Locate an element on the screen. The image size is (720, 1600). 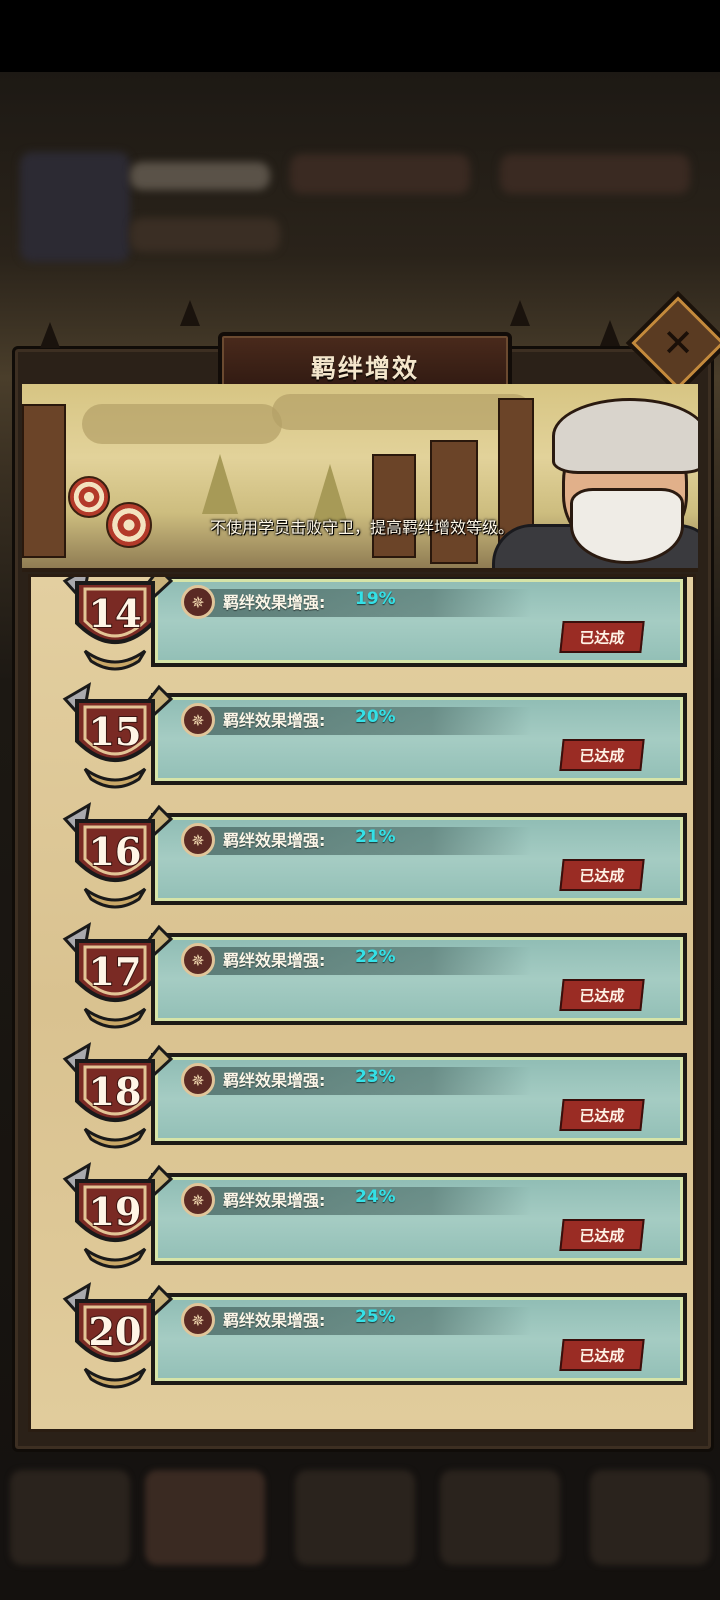
gem-counter is located at coordinates (595, 174).